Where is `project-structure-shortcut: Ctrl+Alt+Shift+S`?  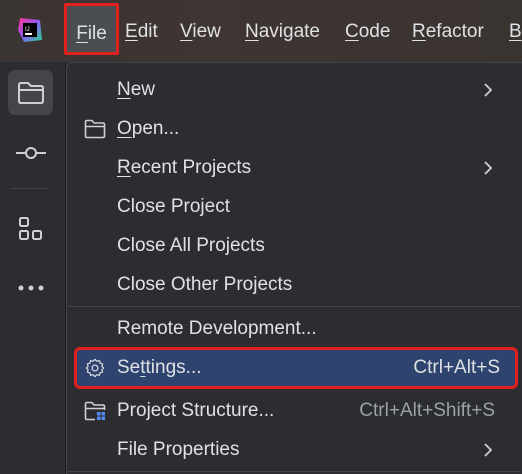 project-structure-shortcut: Ctrl+Alt+Shift+S is located at coordinates (427, 410).